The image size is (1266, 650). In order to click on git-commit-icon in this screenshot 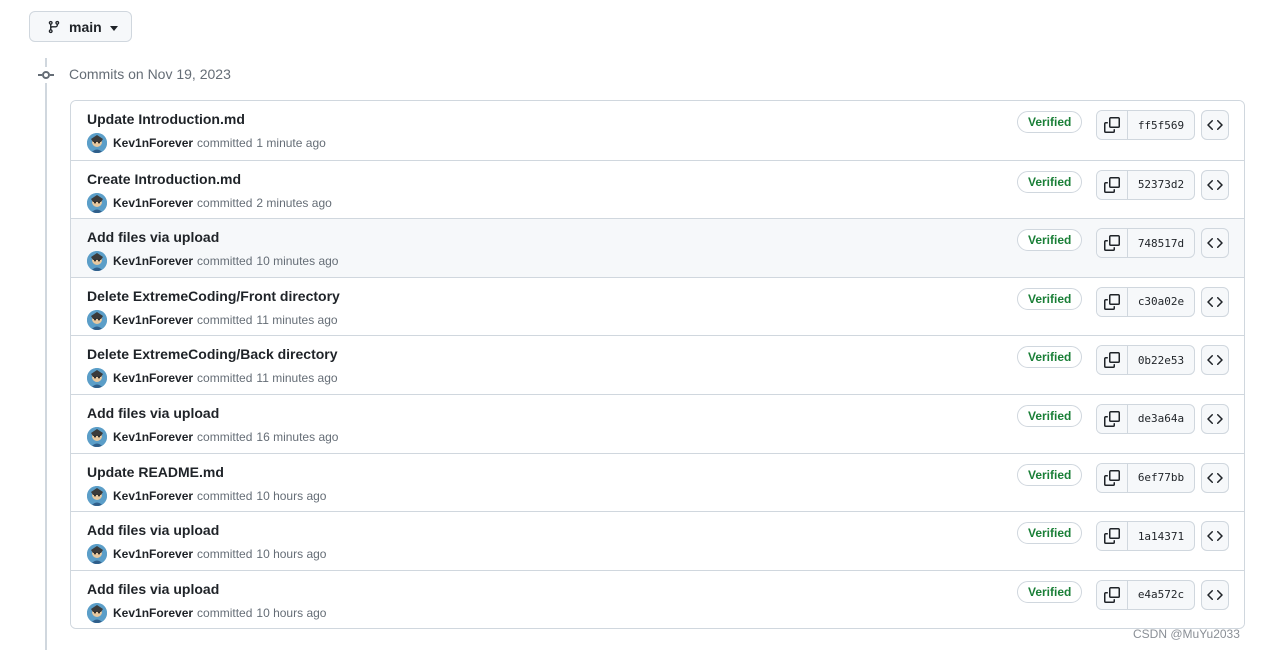, I will do `click(46, 75)`.